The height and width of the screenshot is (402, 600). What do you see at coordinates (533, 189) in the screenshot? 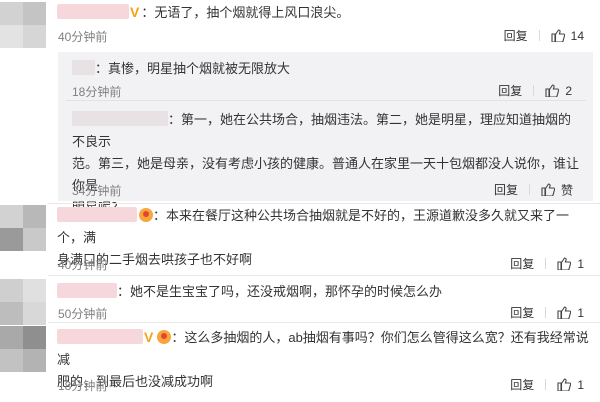
I see `reply-actions: 回复 赞` at bounding box center [533, 189].